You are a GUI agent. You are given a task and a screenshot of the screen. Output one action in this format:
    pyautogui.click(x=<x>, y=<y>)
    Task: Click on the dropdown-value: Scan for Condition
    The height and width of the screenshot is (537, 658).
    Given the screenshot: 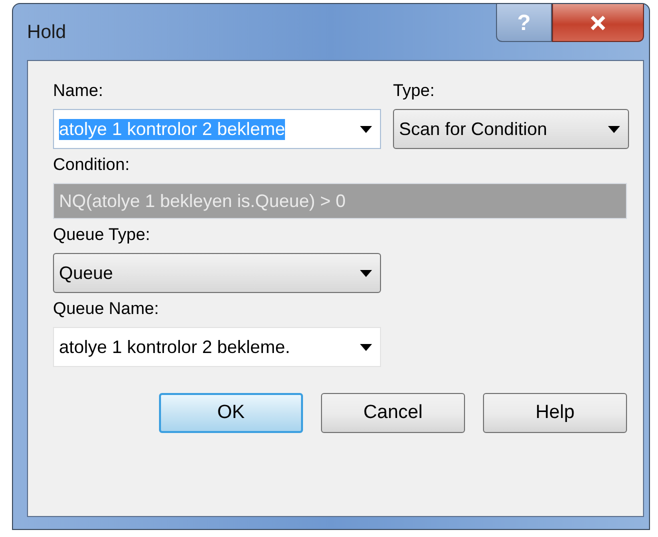 What is the action you would take?
    pyautogui.click(x=473, y=129)
    